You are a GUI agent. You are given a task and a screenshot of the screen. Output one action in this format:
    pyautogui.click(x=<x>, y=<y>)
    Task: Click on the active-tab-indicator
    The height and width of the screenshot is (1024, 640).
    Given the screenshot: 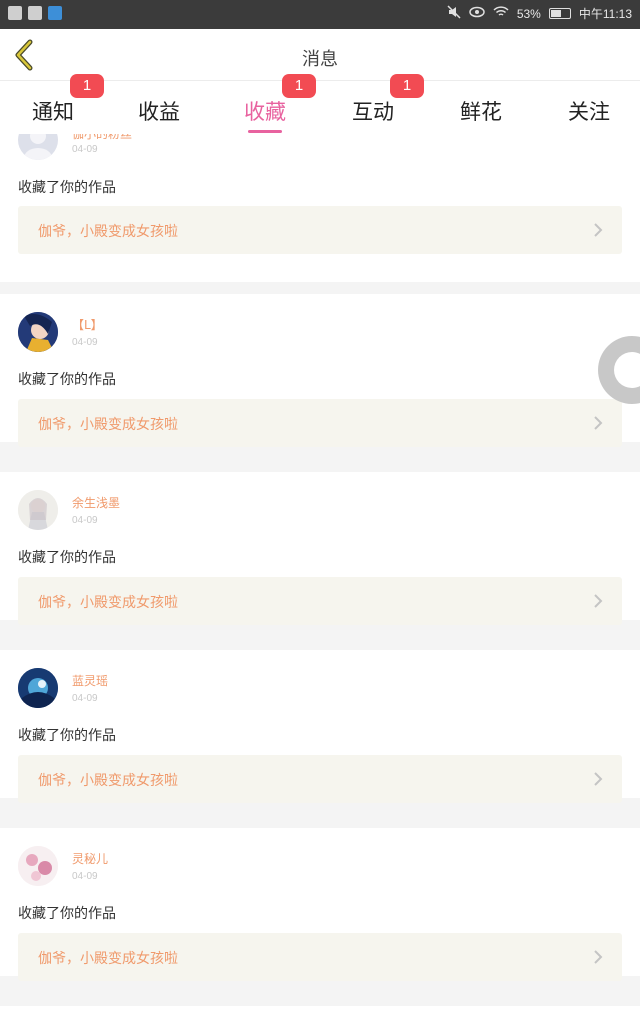 What is the action you would take?
    pyautogui.click(x=265, y=131)
    